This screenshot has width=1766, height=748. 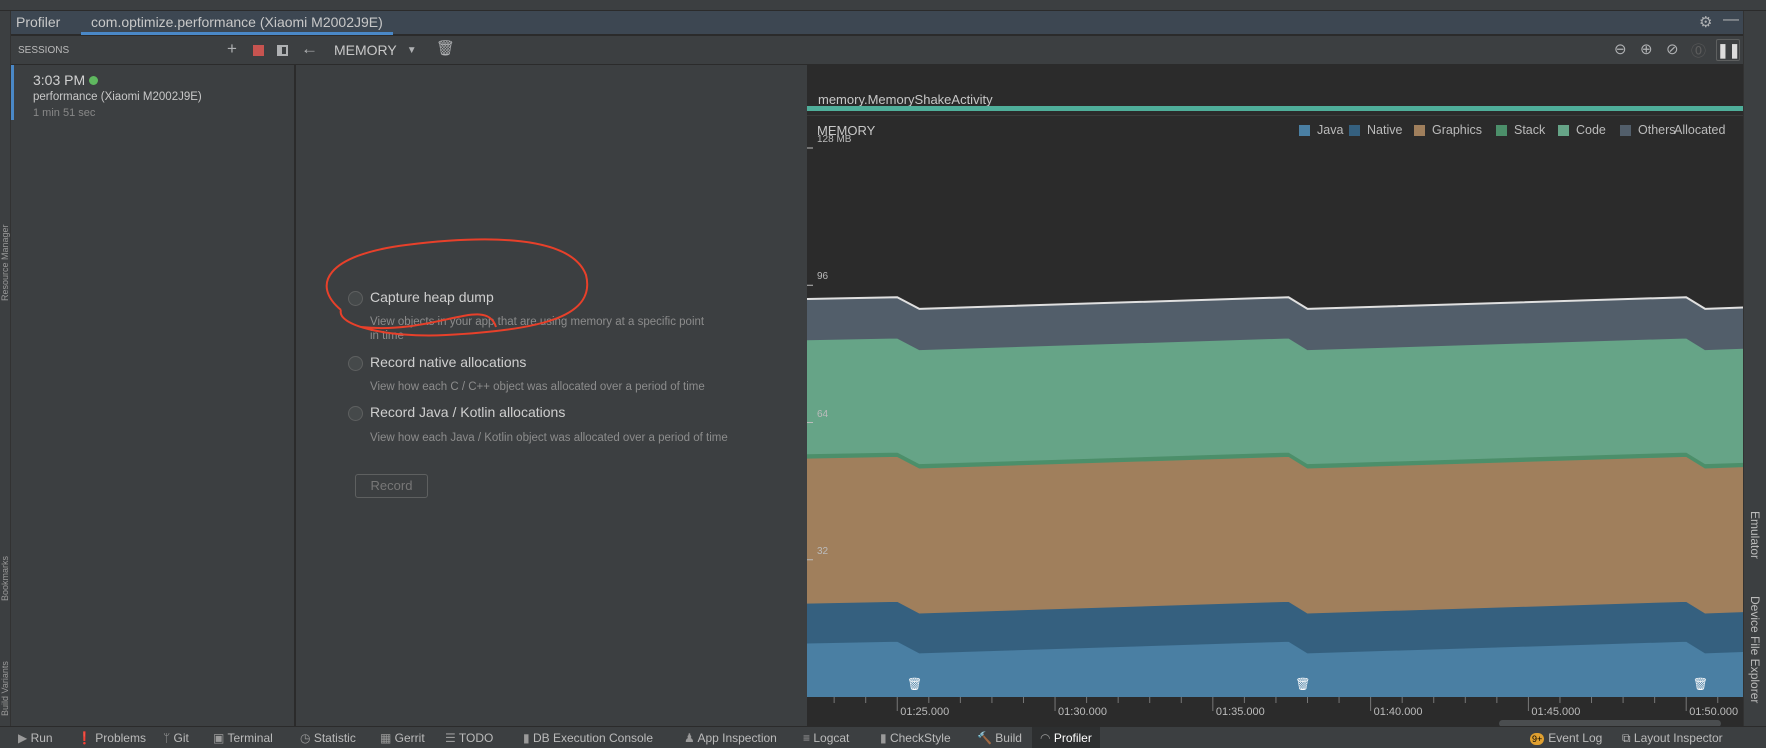 I want to click on area-code, so click(x=1275, y=401).